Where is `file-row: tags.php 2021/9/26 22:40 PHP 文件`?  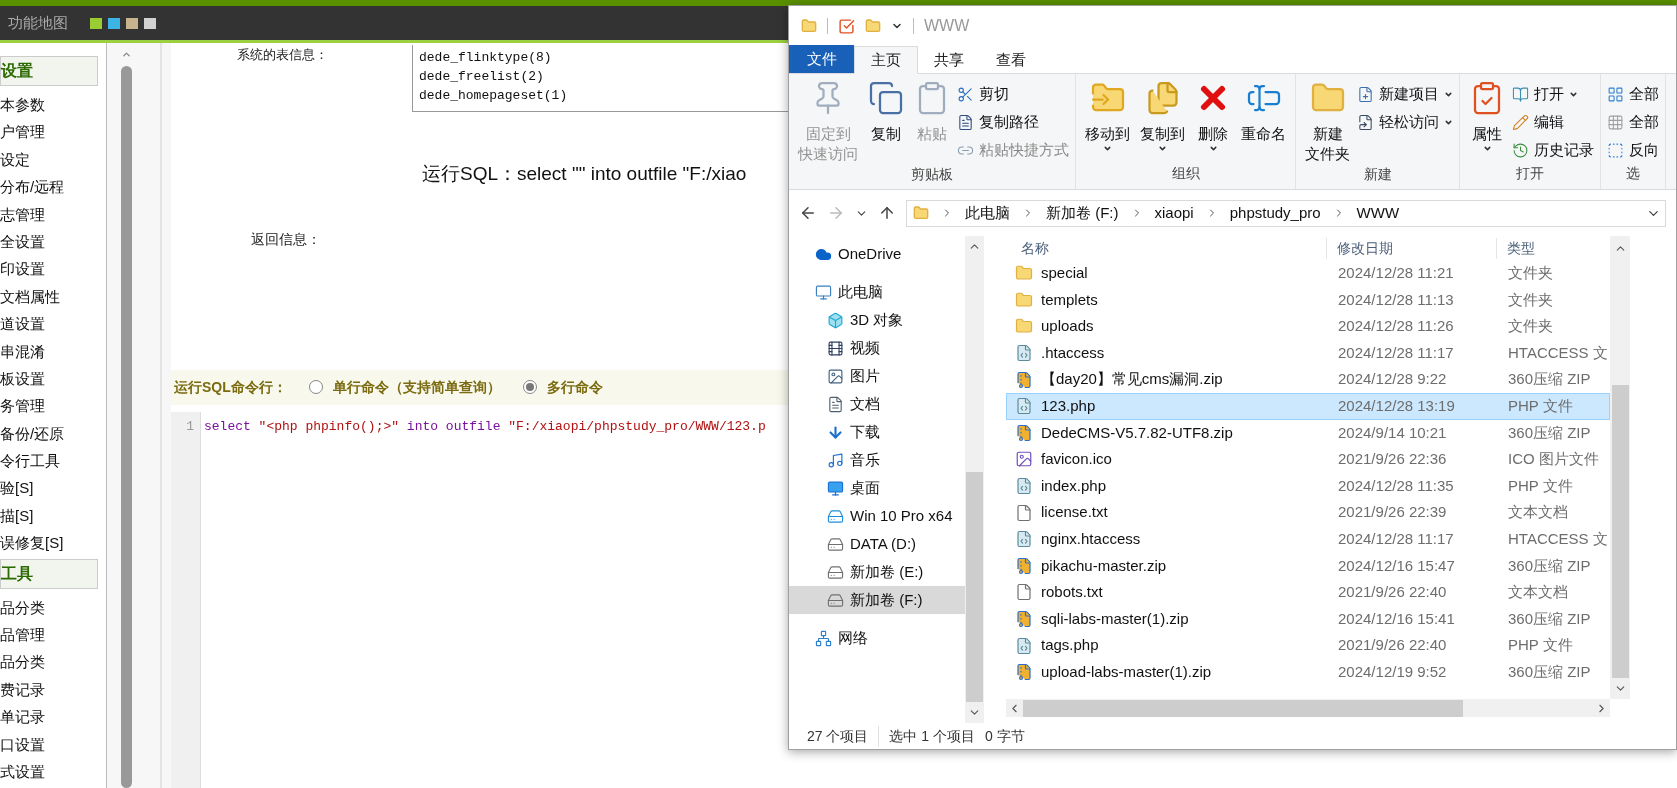 file-row: tags.php 2021/9/26 22:40 PHP 文件 is located at coordinates (1308, 645).